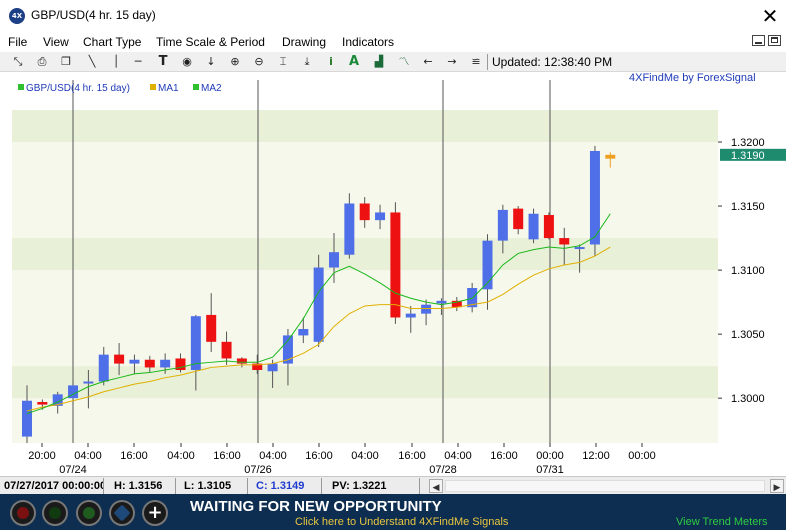 The height and width of the screenshot is (530, 786). Describe the element at coordinates (354, 62) in the screenshot. I see `font-icon: A` at that location.